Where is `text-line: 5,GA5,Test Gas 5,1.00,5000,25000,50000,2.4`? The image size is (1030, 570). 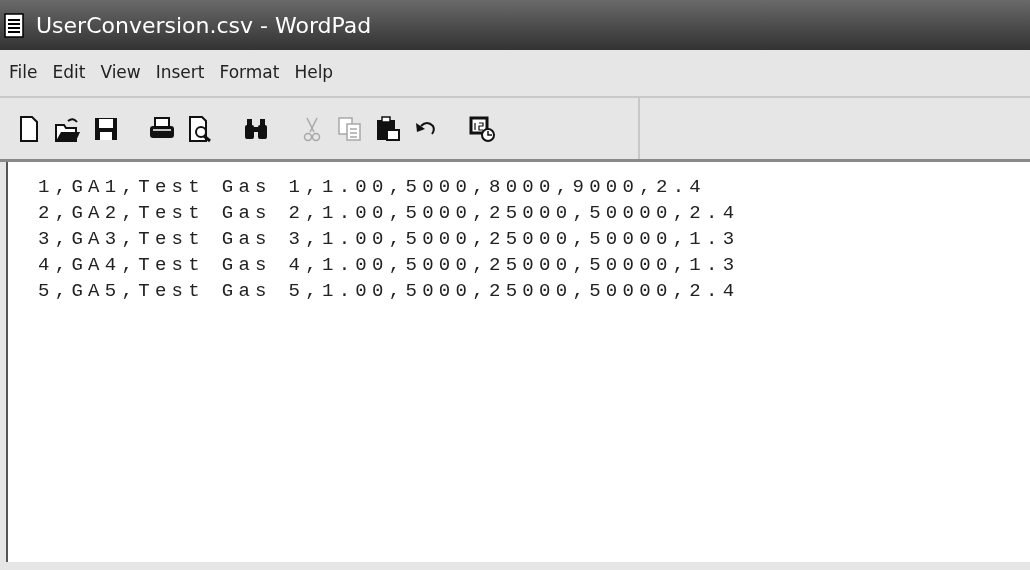 text-line: 5,GA5,Test Gas 5,1.00,5000,25000,50000,2.4 is located at coordinates (389, 291).